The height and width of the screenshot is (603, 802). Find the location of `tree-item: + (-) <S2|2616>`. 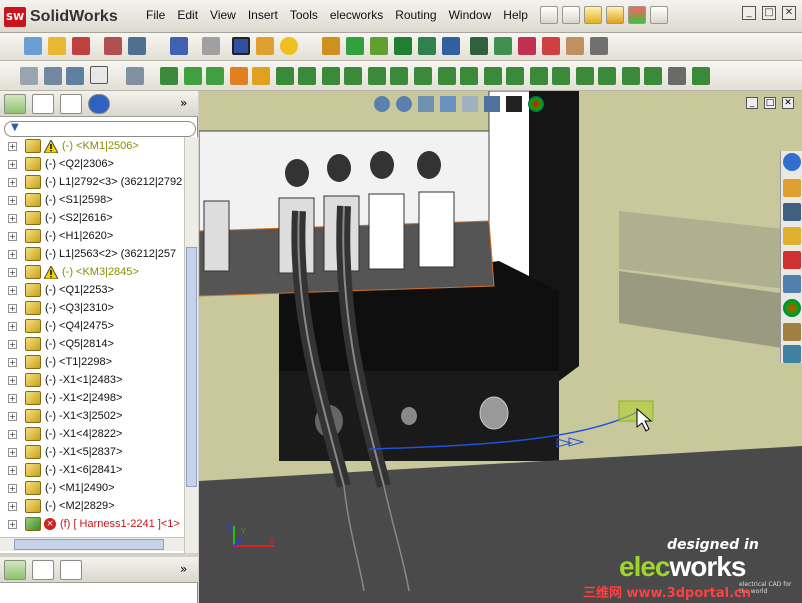

tree-item: + (-) <S2|2616> is located at coordinates (91, 218).